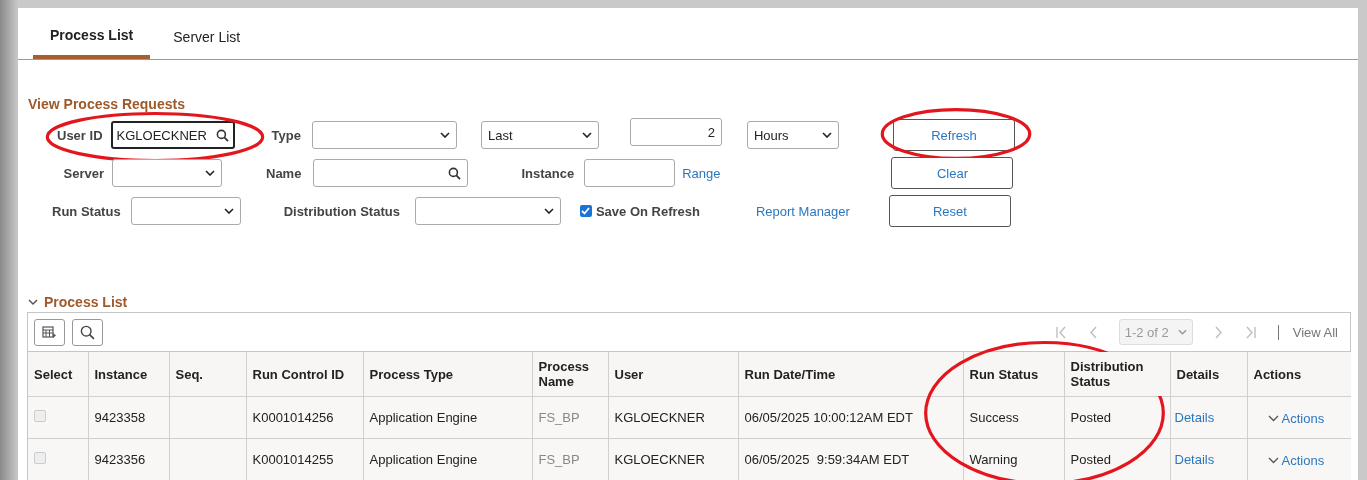 This screenshot has width=1367, height=480. What do you see at coordinates (128, 374) in the screenshot?
I see `column-header: Instance` at bounding box center [128, 374].